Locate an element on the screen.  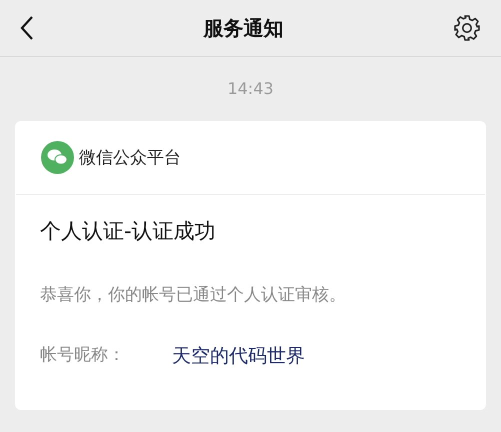
back-icon is located at coordinates (27, 28).